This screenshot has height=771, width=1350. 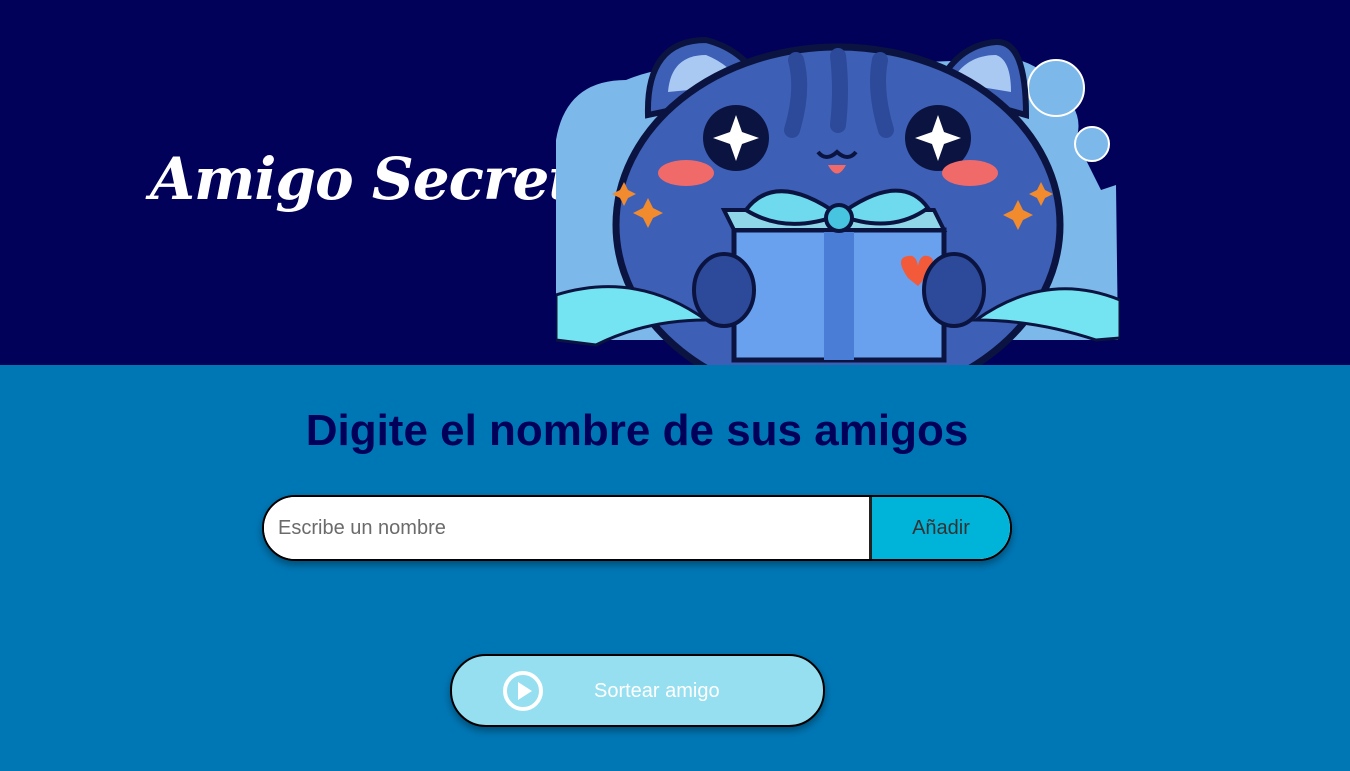 I want to click on play-circle-icon, so click(x=523, y=691).